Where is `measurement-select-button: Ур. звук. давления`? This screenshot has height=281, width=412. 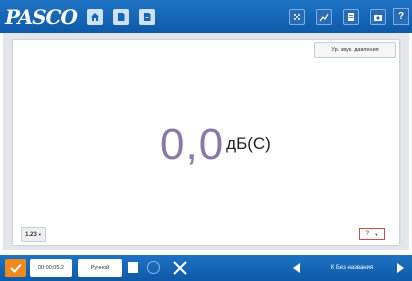 measurement-select-button: Ур. звук. давления is located at coordinates (355, 50).